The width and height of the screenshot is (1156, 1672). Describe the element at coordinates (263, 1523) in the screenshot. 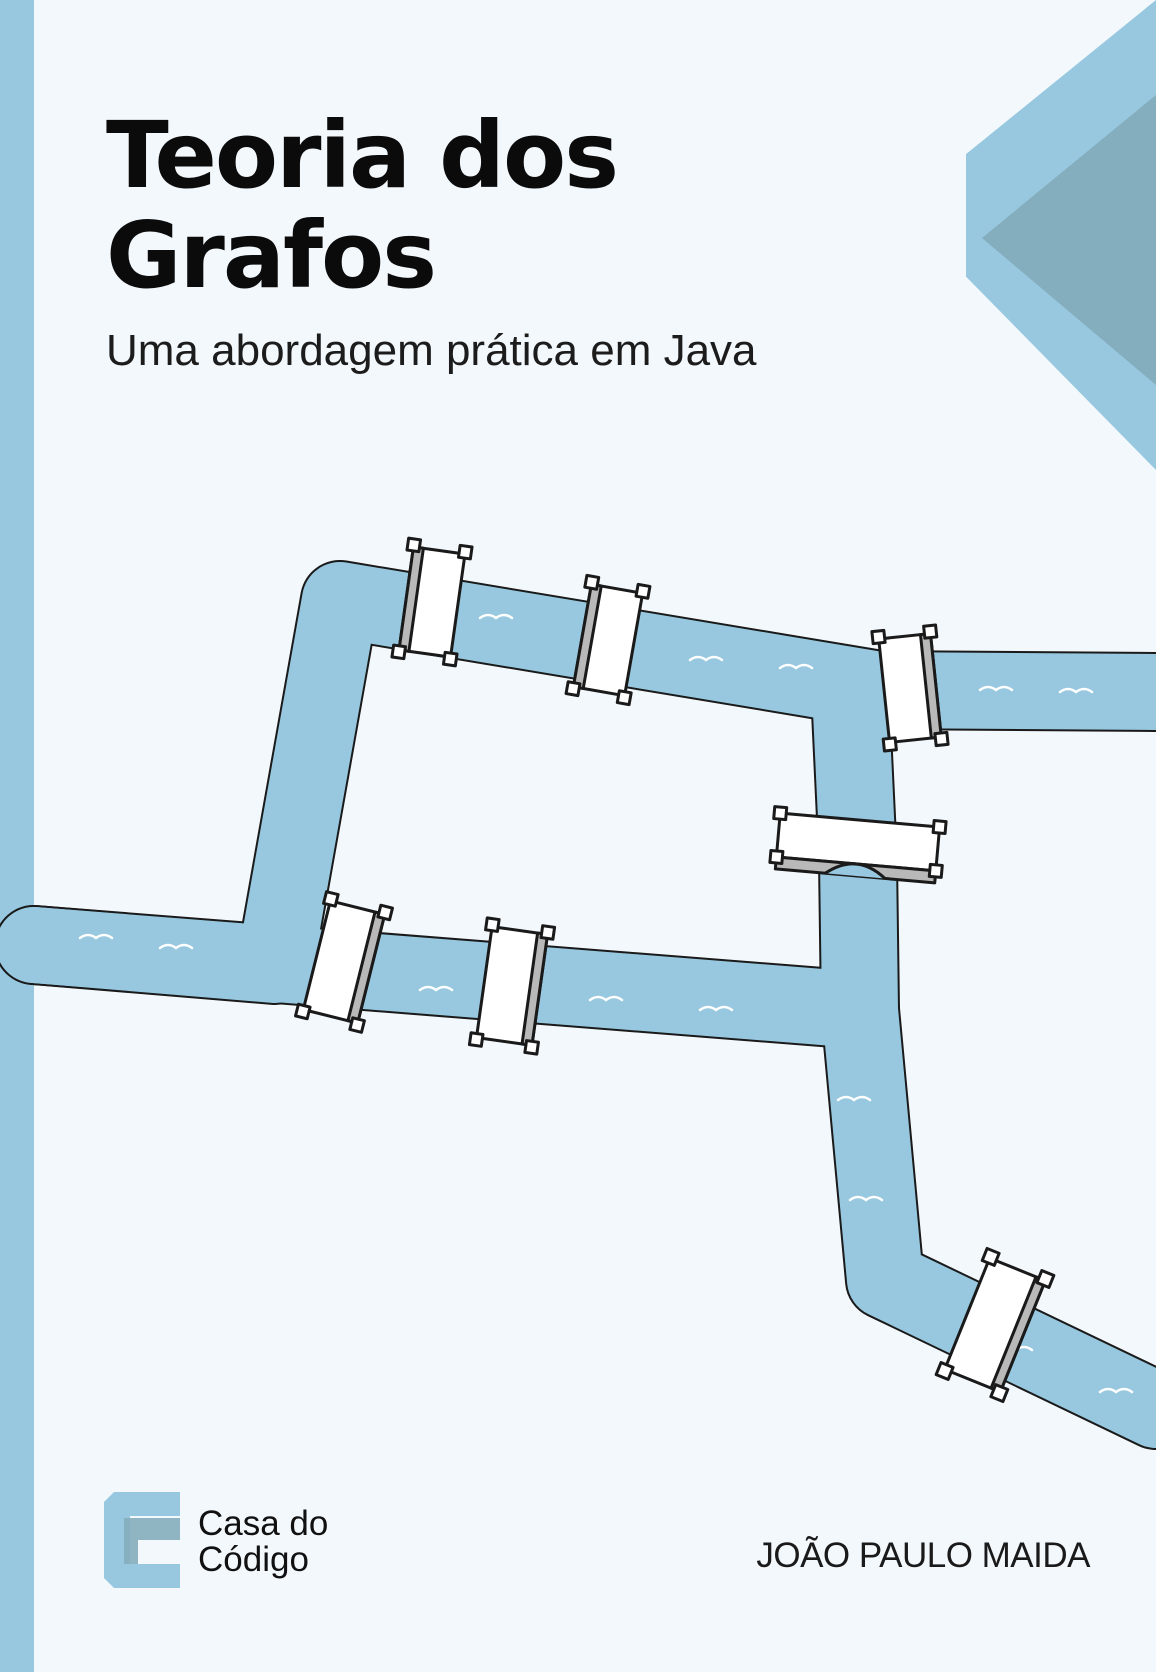

I see `publisher-line-1: Casa do` at that location.